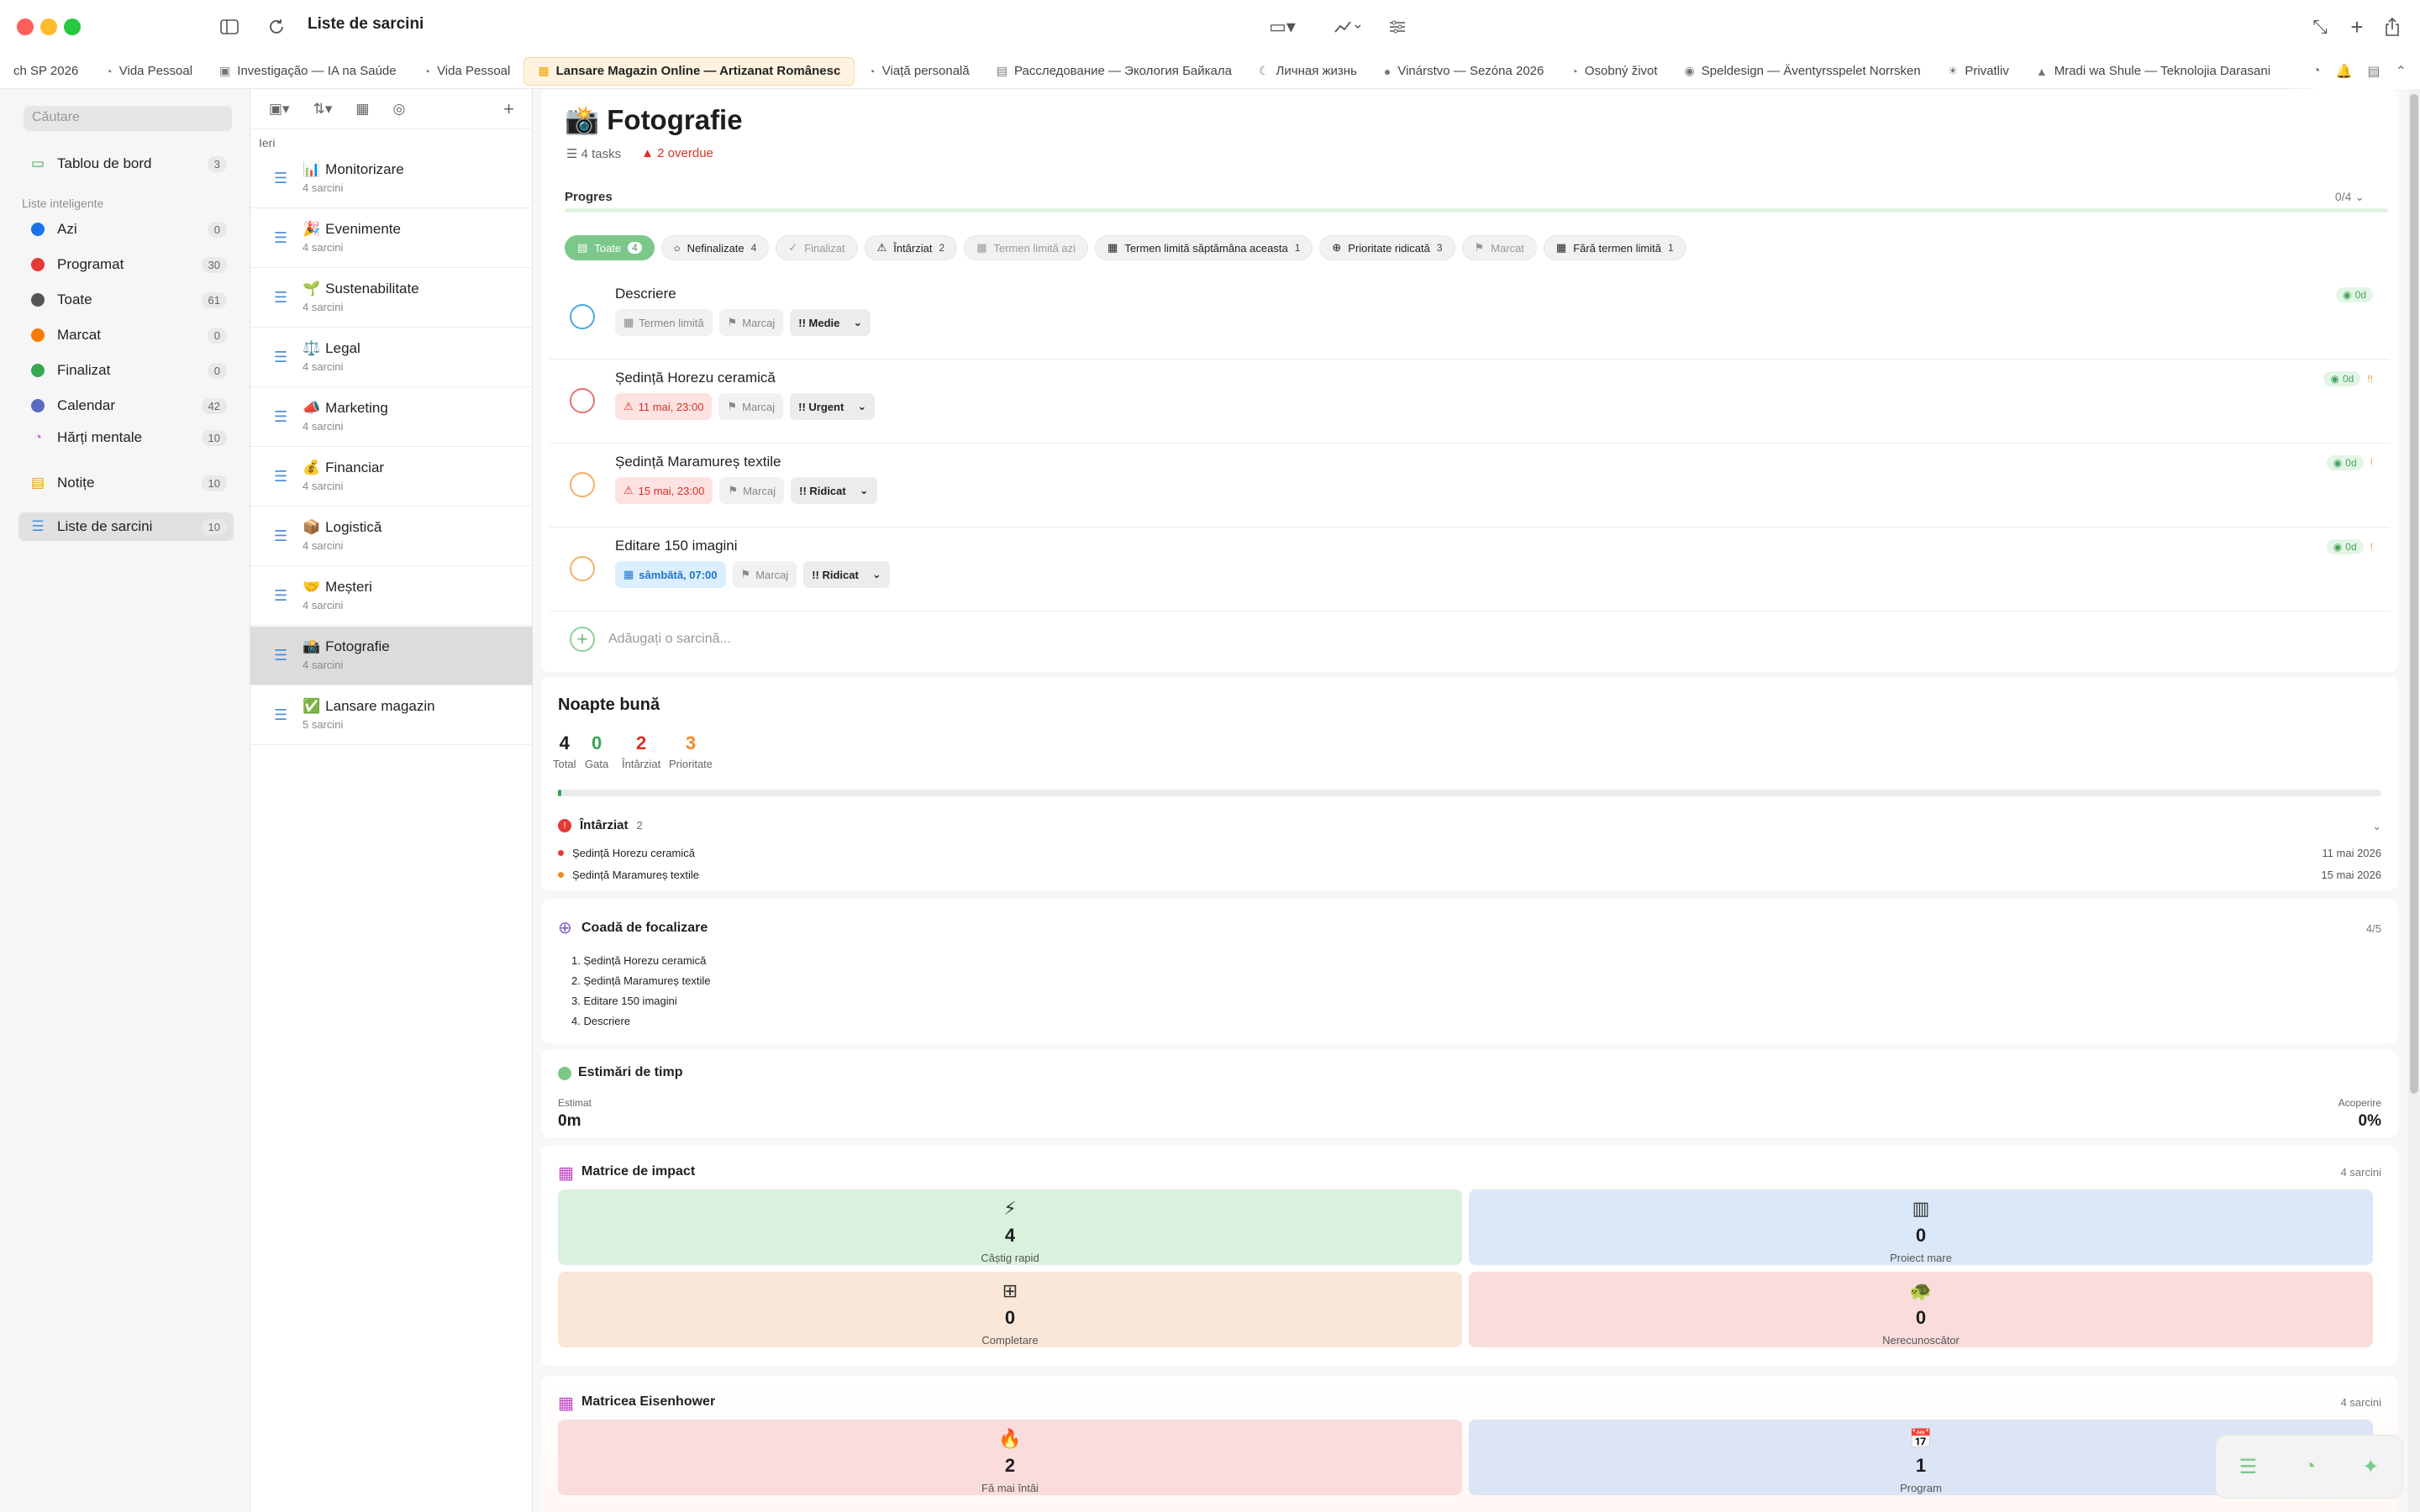 The image size is (2420, 1512). What do you see at coordinates (467, 71) in the screenshot?
I see `tab-3: ◔ Vida Pessoal` at bounding box center [467, 71].